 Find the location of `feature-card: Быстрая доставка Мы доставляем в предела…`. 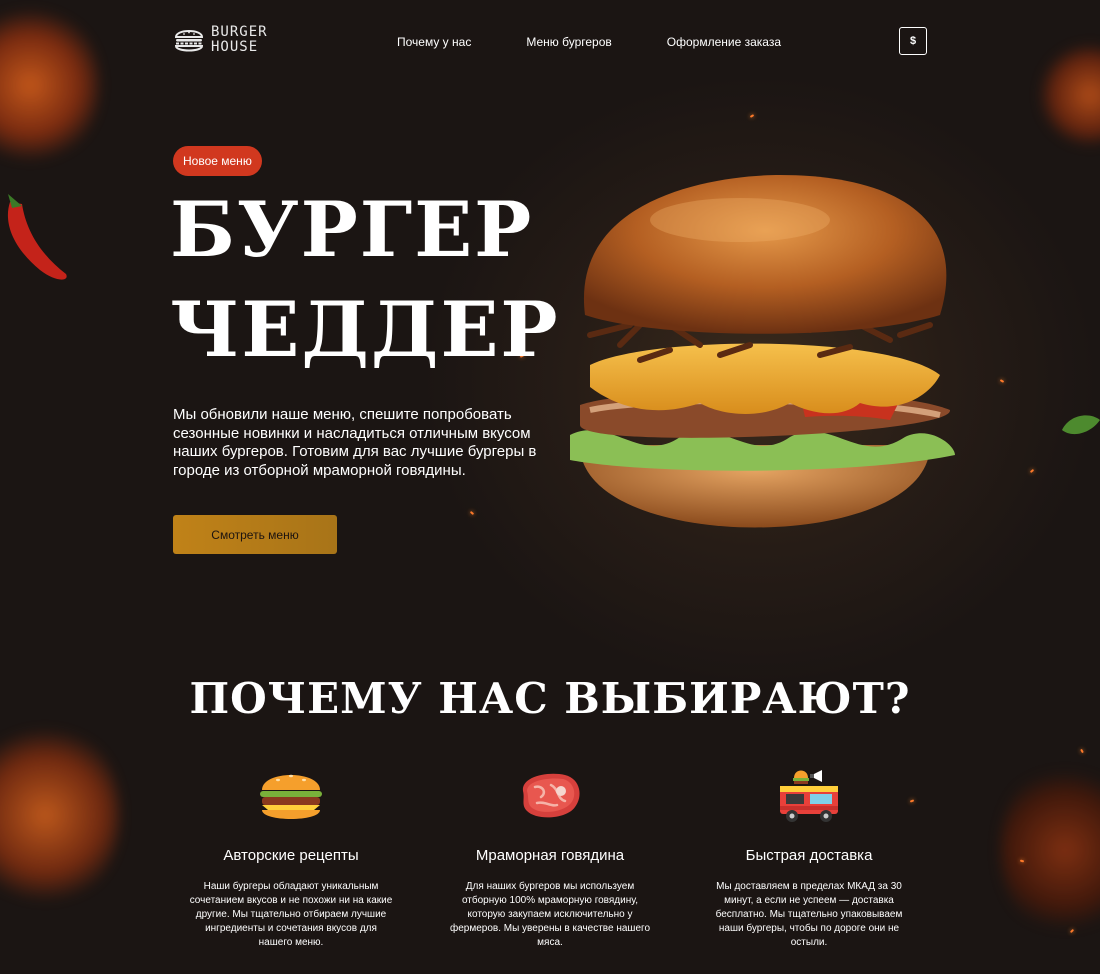

feature-card: Быстрая доставка Мы доставляем в предела… is located at coordinates (809, 857).